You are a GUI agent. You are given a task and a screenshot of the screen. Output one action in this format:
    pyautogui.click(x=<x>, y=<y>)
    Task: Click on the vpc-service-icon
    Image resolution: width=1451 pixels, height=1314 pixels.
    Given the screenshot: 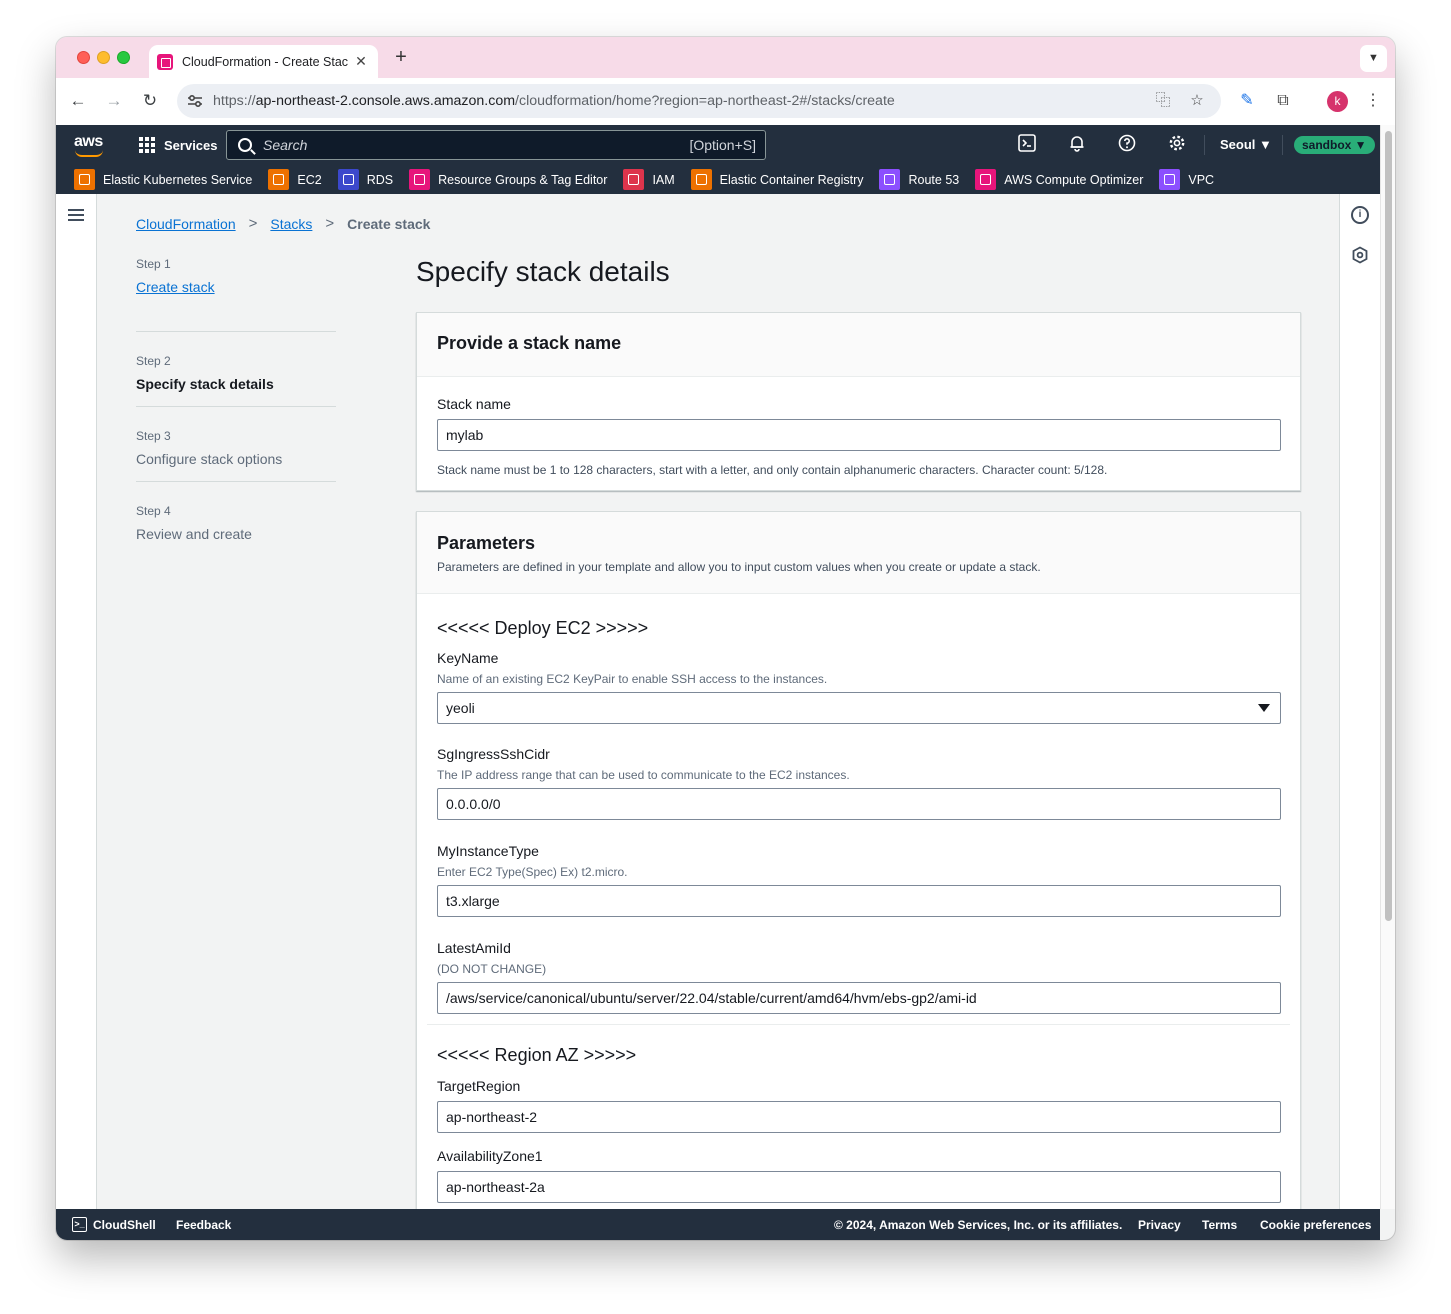 What is the action you would take?
    pyautogui.click(x=1170, y=179)
    